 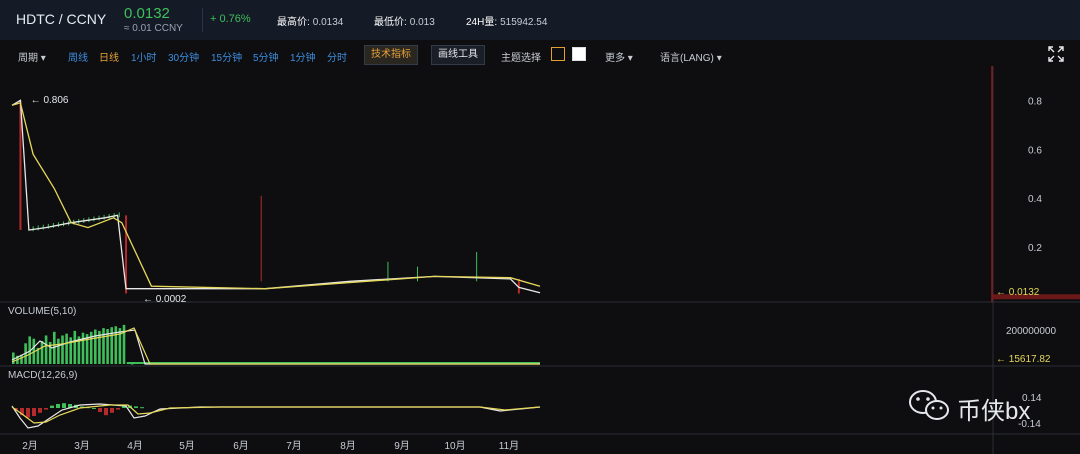 What do you see at coordinates (78, 56) in the screenshot?
I see `tab-weekly: 周线` at bounding box center [78, 56].